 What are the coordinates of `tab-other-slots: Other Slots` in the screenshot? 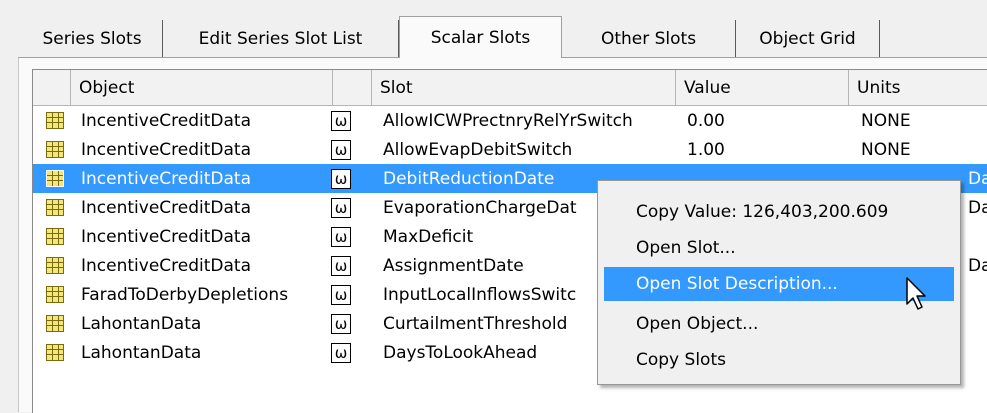 It's located at (649, 39).